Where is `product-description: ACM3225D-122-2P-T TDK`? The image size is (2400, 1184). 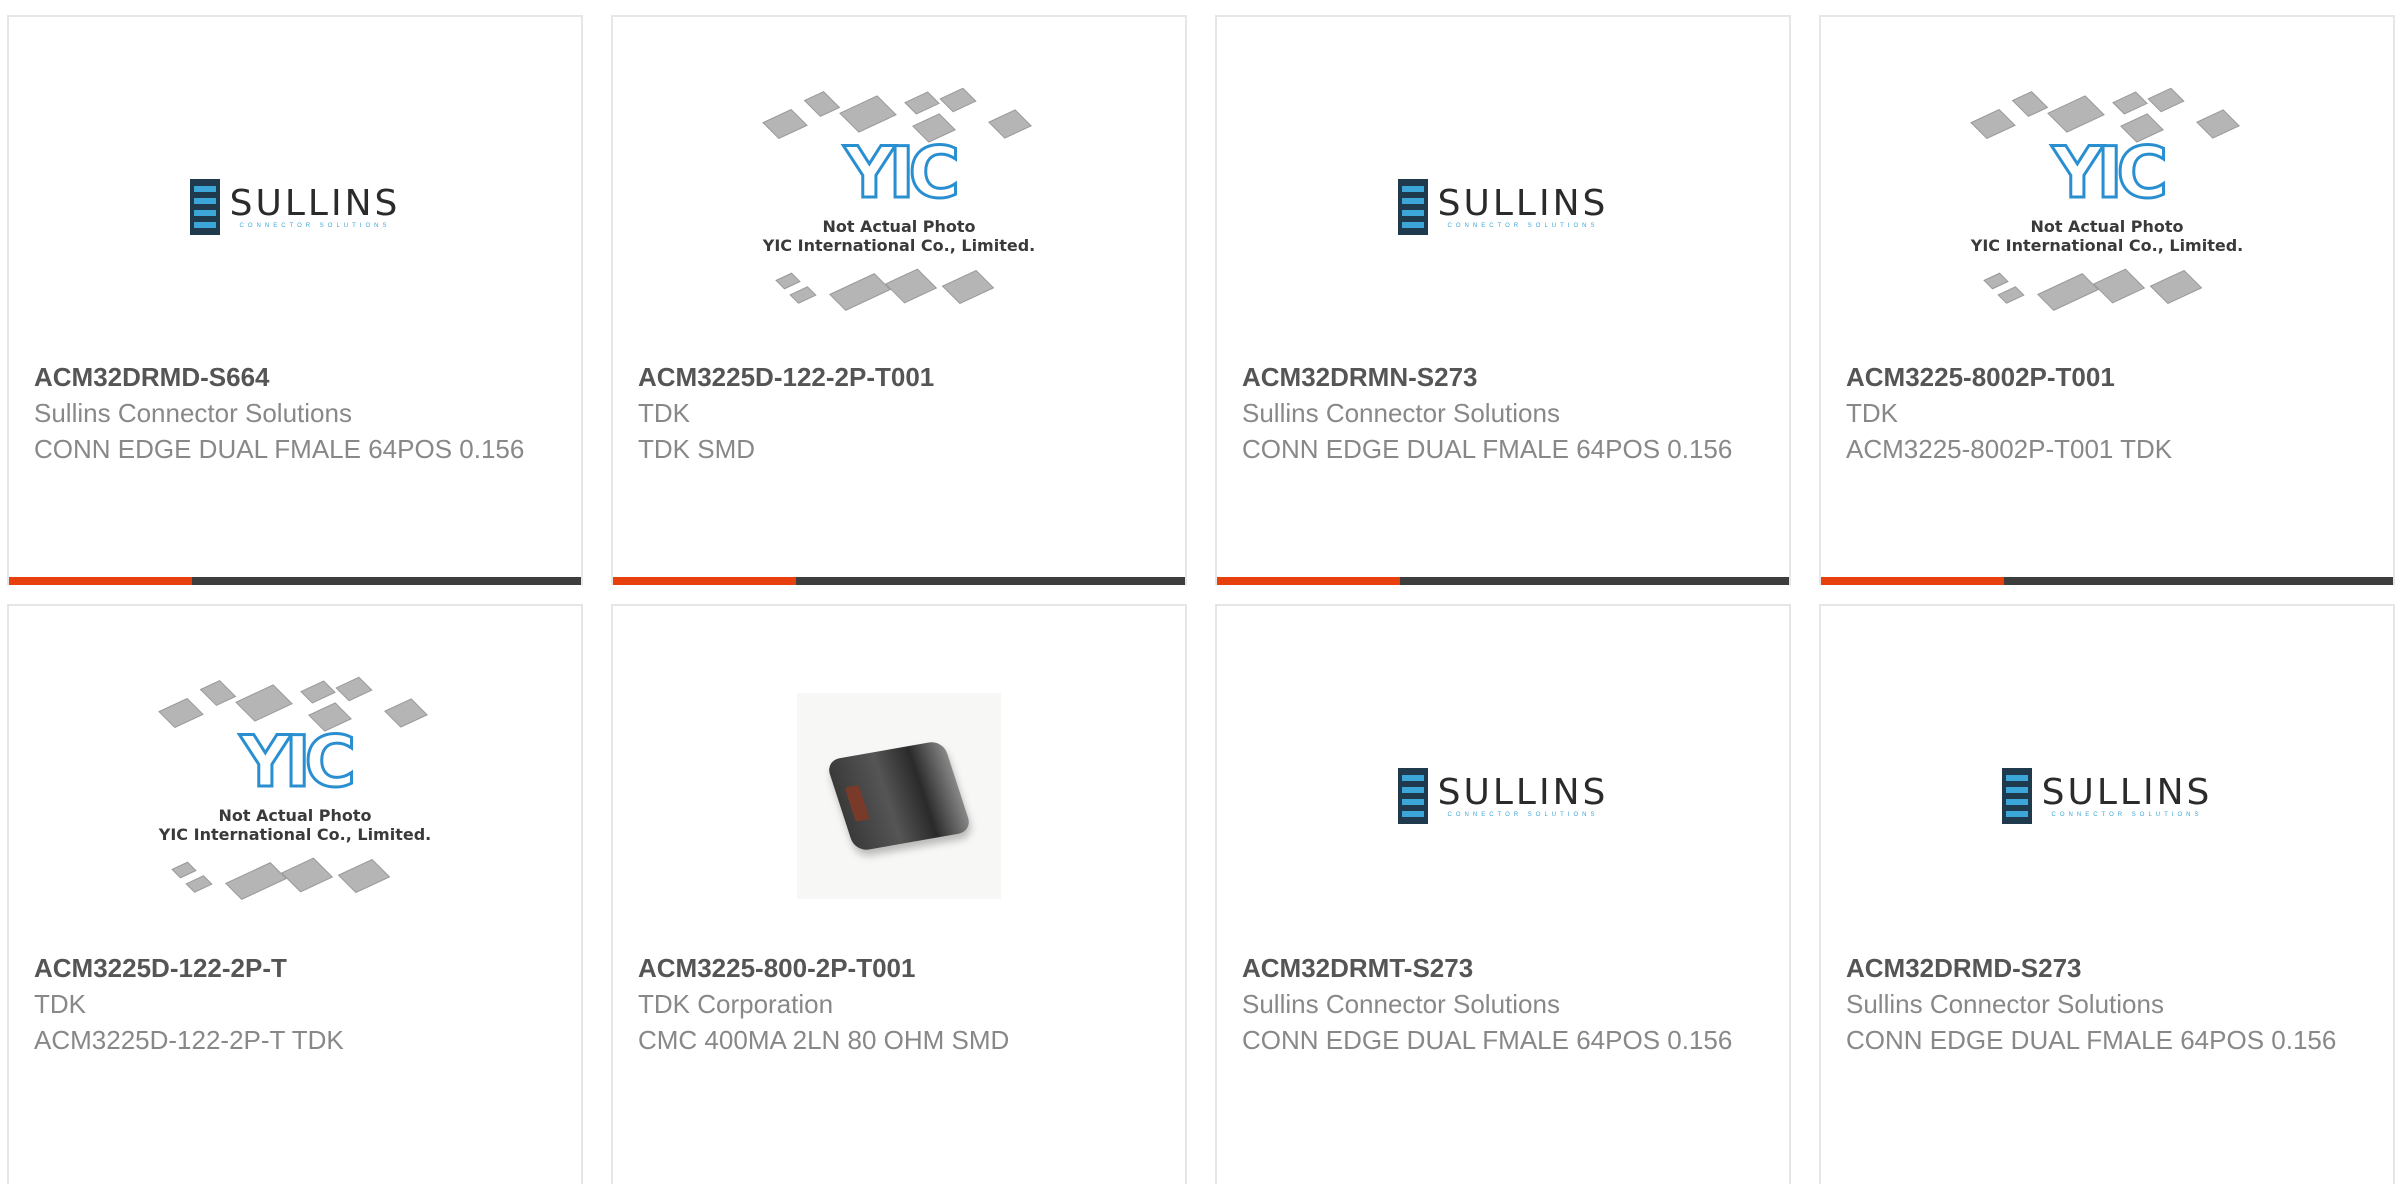
product-description: ACM3225D-122-2P-T TDK is located at coordinates (189, 1040).